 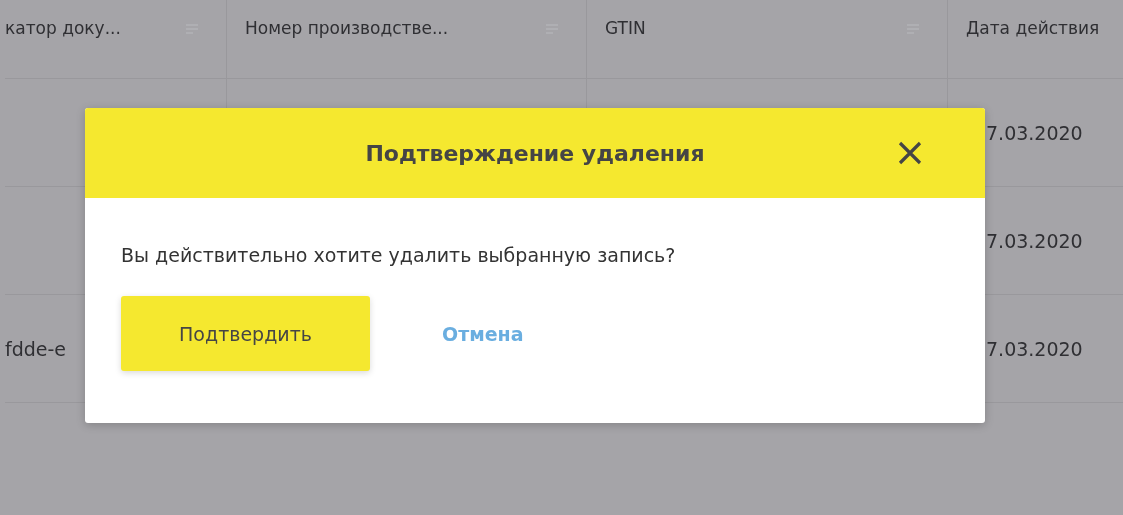 I want to click on dialog-title: Подтверждение удаления, so click(x=535, y=153).